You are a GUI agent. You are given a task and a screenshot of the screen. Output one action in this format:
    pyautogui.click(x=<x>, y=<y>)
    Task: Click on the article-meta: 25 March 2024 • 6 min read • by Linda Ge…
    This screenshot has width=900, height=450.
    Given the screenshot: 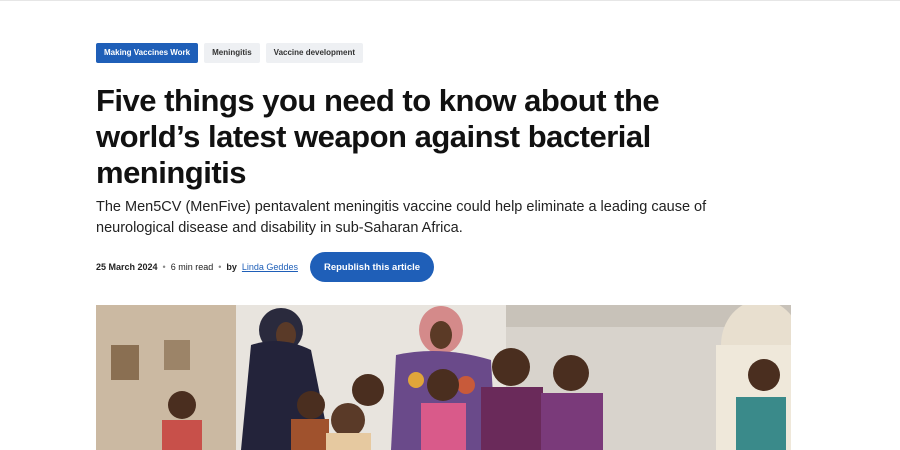 What is the action you would take?
    pyautogui.click(x=446, y=267)
    